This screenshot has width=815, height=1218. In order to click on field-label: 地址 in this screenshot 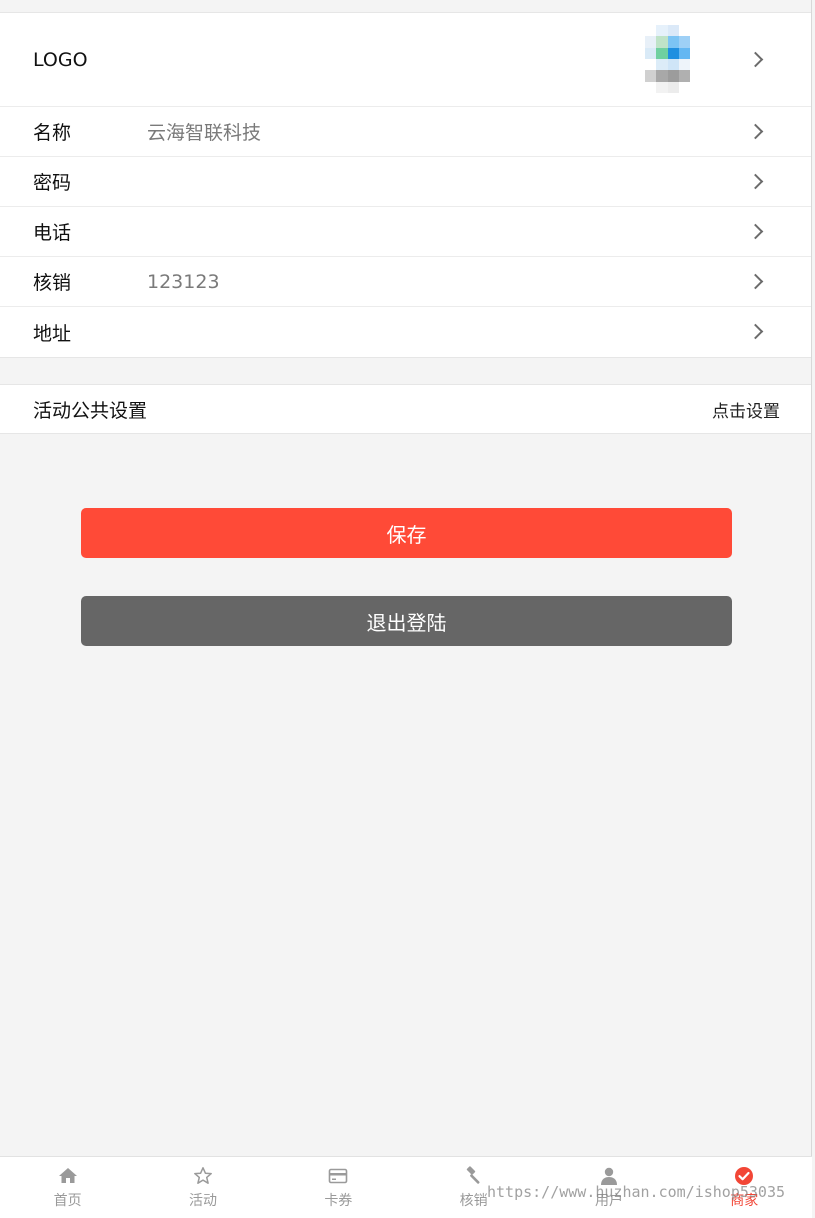, I will do `click(52, 333)`.